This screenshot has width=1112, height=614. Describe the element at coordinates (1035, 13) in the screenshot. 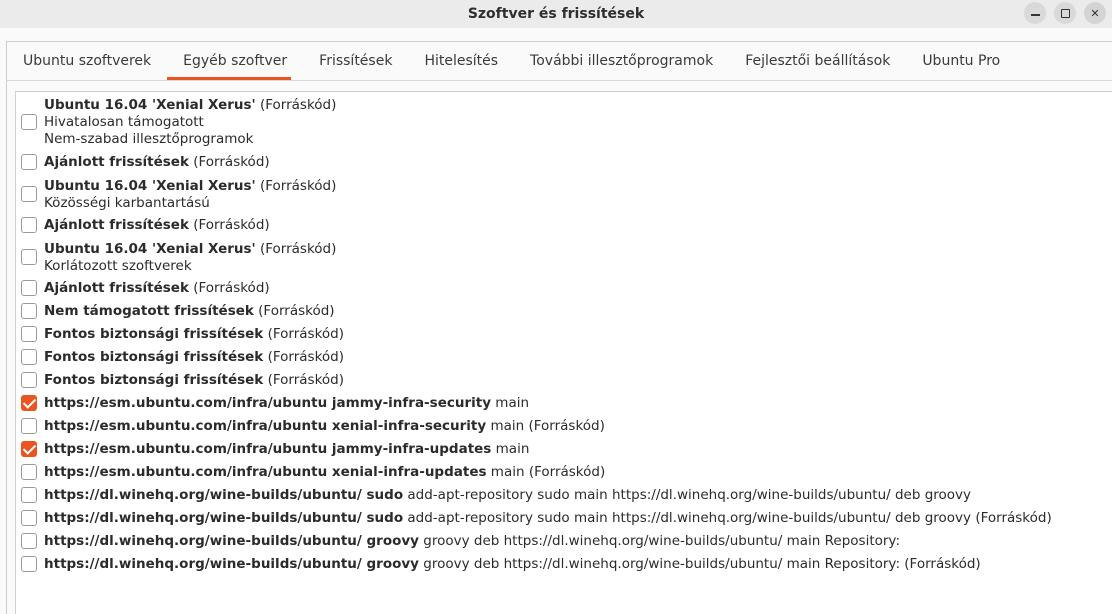

I see `minimize-icon` at that location.